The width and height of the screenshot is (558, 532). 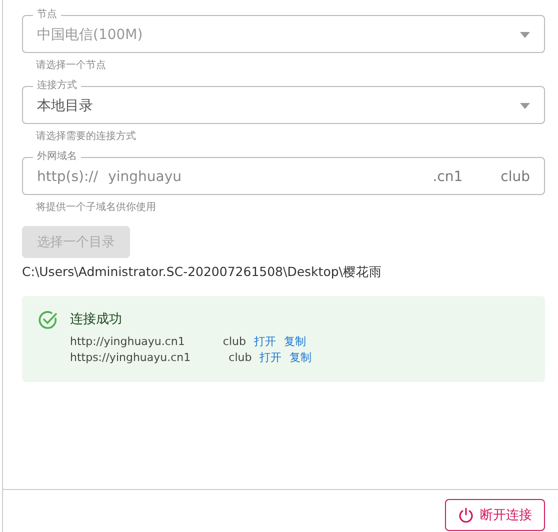 What do you see at coordinates (65, 105) in the screenshot?
I see `select-value: 本地目录` at bounding box center [65, 105].